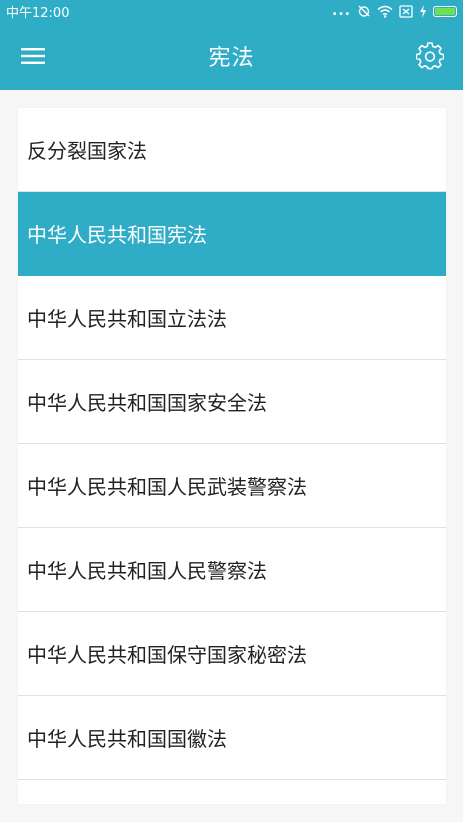 This screenshot has height=822, width=463. What do you see at coordinates (385, 11) in the screenshot?
I see `wifi-icon` at bounding box center [385, 11].